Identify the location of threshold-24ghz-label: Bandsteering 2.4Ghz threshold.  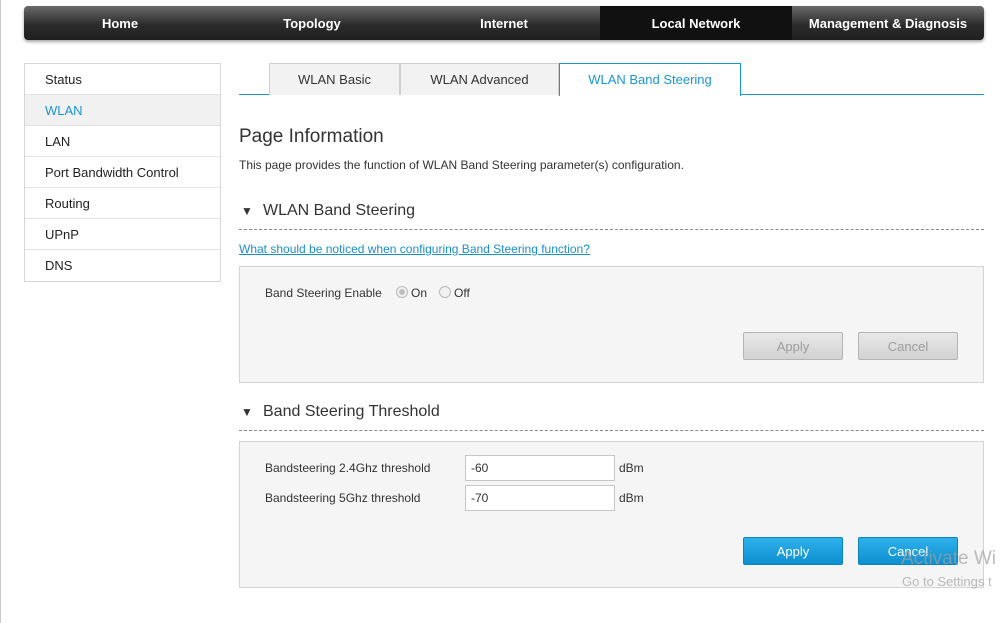
(348, 468).